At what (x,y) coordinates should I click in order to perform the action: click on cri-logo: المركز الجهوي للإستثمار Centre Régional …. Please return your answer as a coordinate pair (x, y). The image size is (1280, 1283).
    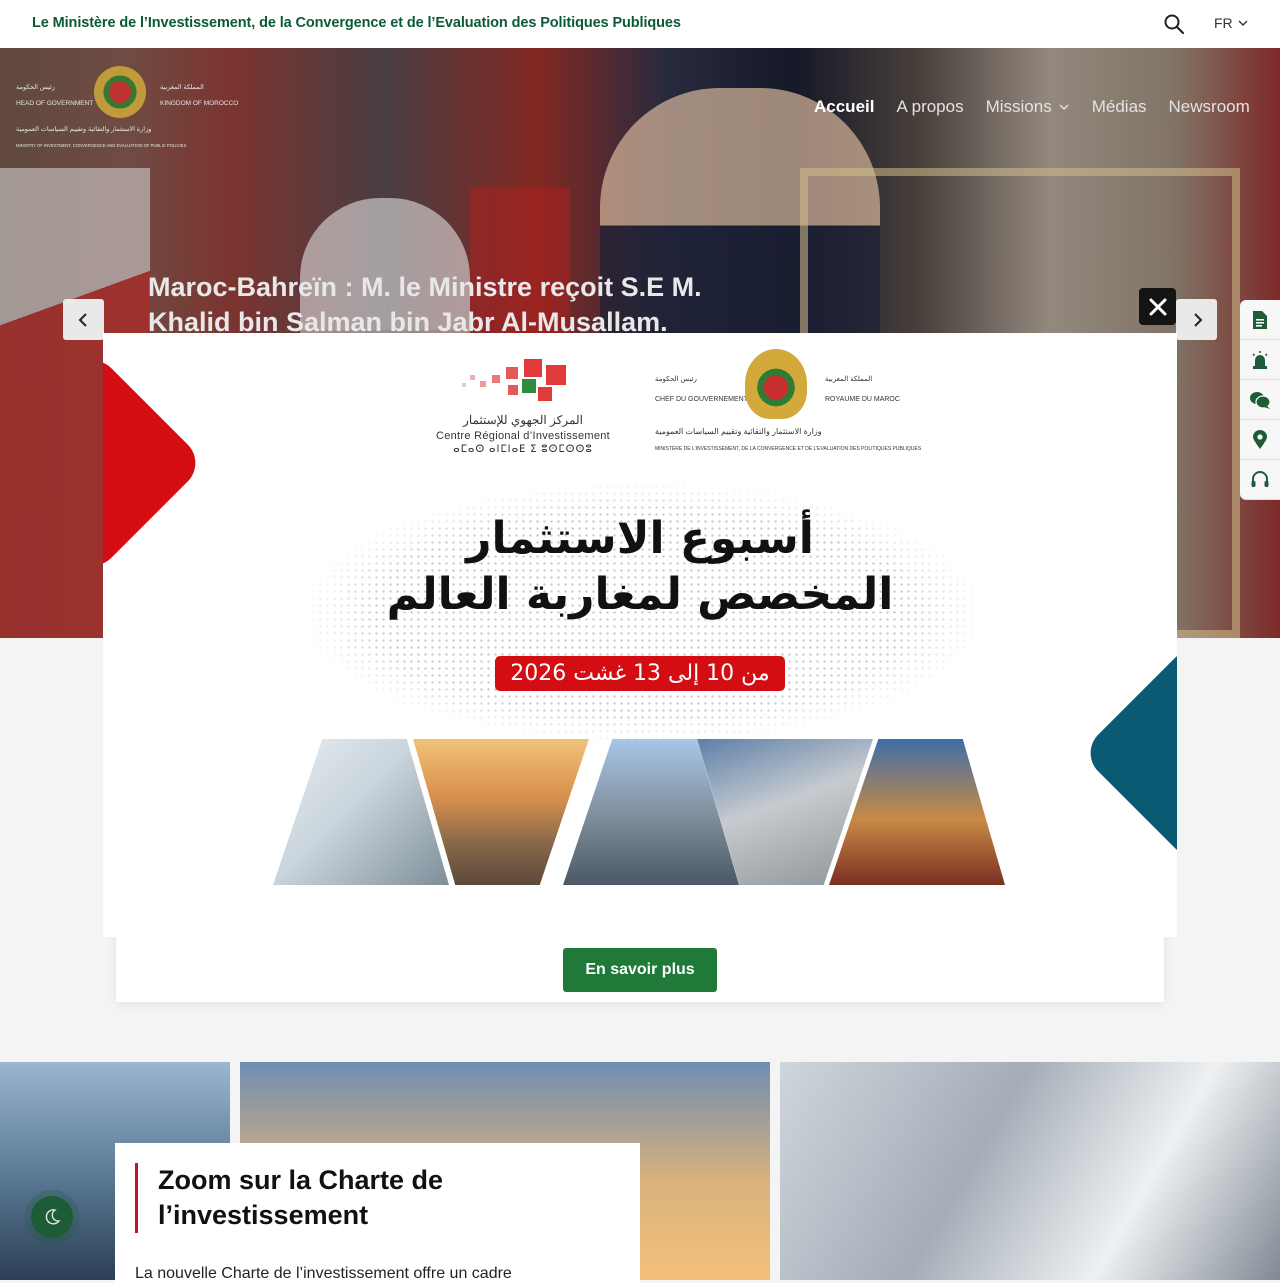
    Looking at the image, I should click on (523, 407).